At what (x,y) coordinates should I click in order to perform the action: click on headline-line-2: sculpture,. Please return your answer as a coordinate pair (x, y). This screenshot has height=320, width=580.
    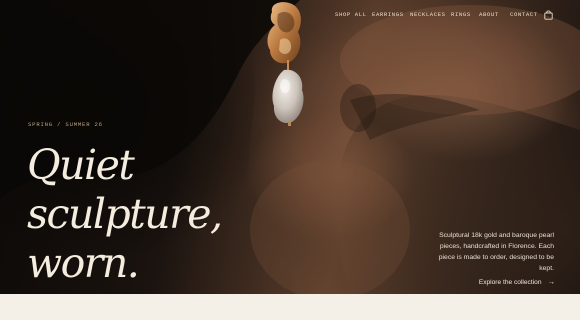
    Looking at the image, I should click on (125, 214).